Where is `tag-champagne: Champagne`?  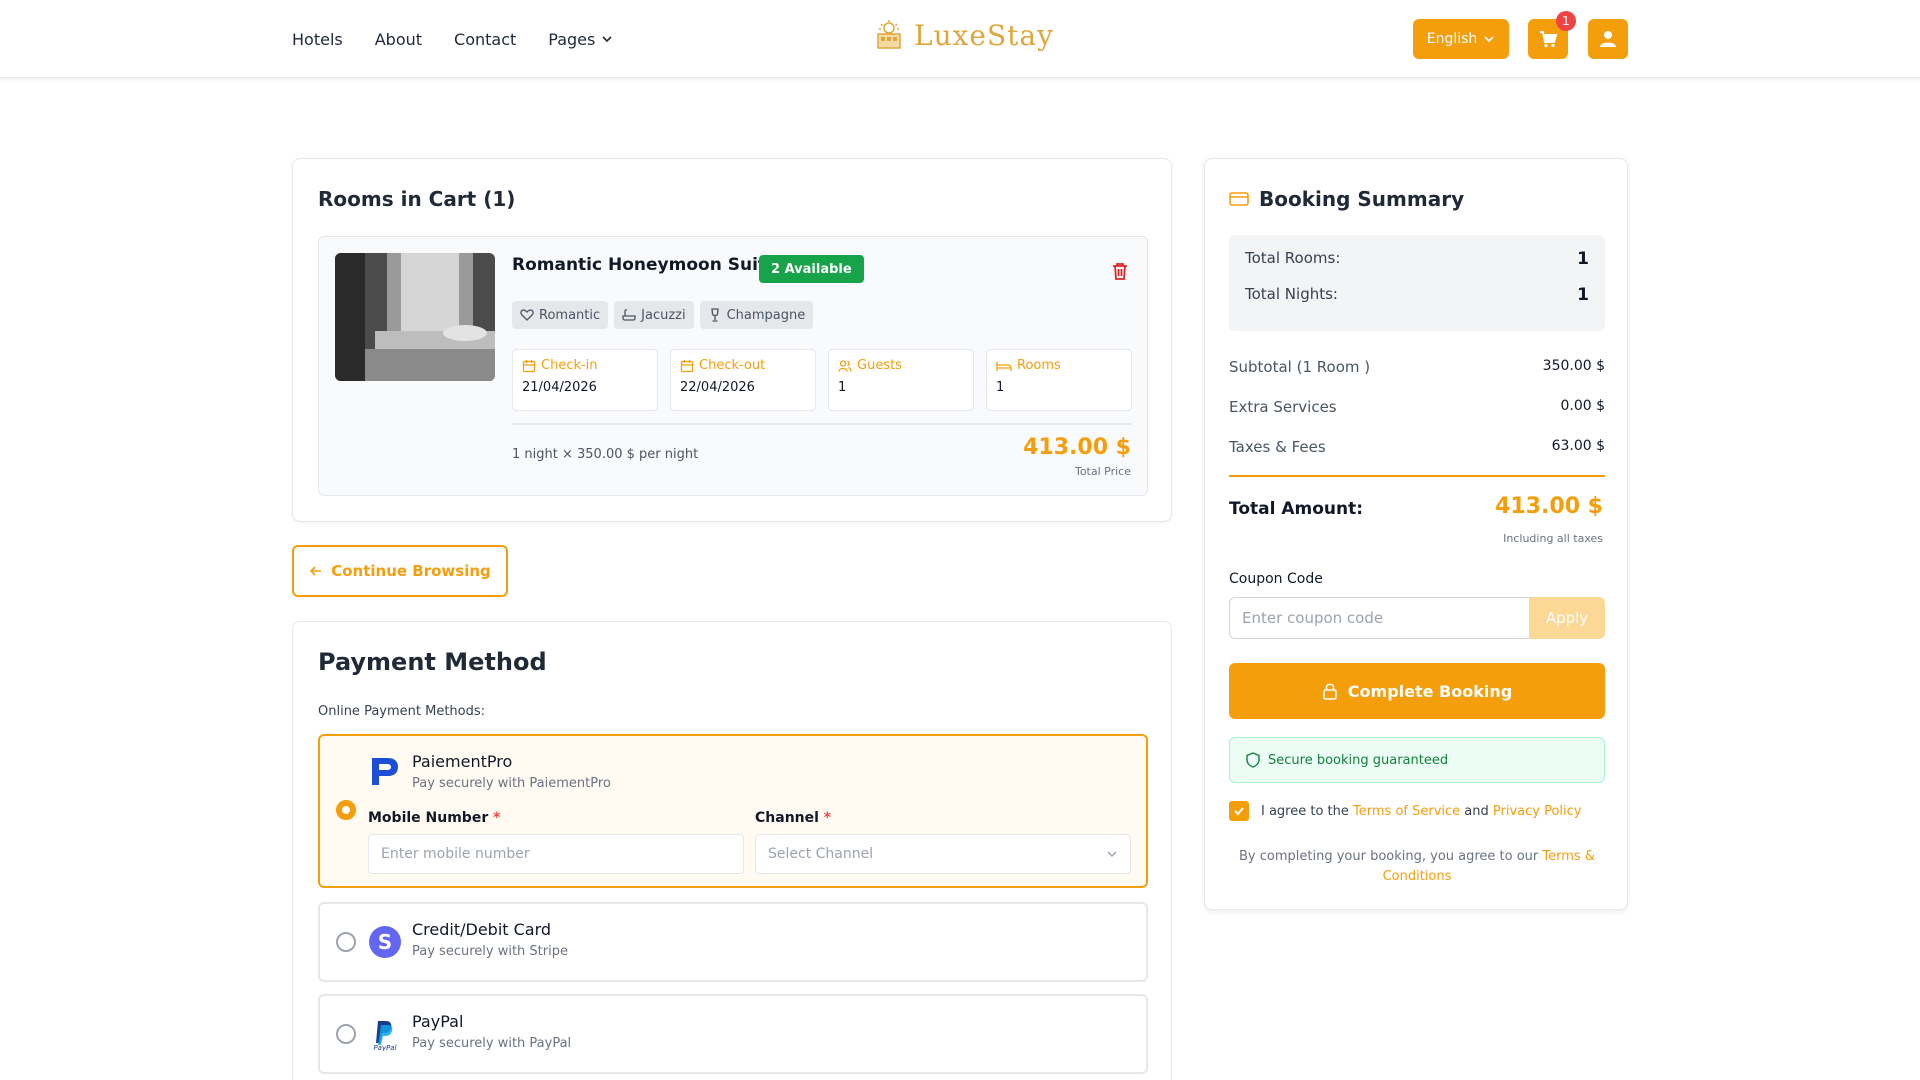
tag-champagne: Champagne is located at coordinates (756, 315).